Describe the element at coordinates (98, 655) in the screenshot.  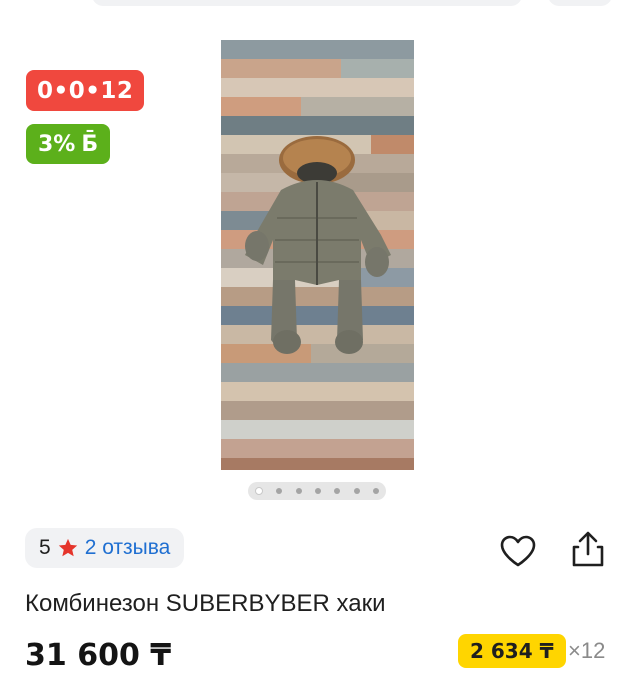
I see `product-price: 31 600 ₸` at that location.